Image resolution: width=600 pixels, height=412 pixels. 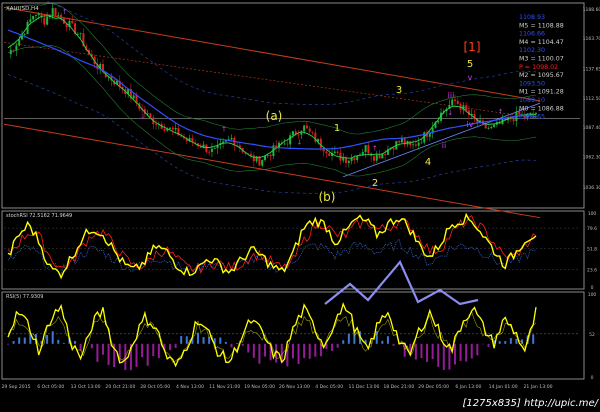 I want to click on rsi-tick-label: 0, so click(x=592, y=378).